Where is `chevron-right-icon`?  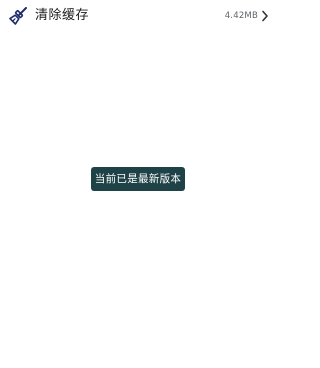 chevron-right-icon is located at coordinates (265, 16).